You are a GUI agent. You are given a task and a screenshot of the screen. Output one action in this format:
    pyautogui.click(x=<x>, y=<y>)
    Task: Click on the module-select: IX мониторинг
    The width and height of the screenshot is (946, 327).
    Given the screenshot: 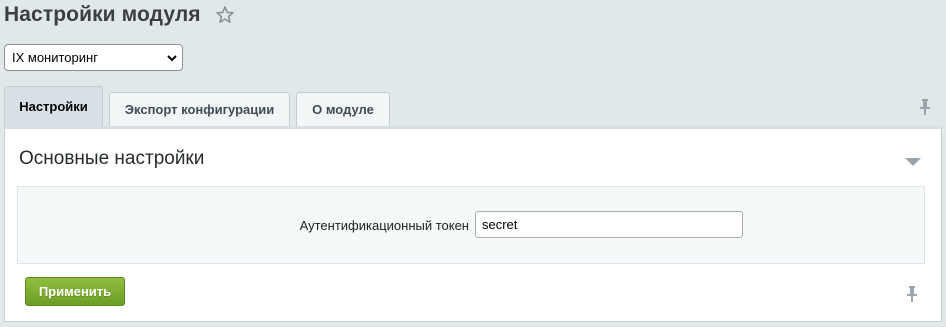 What is the action you would take?
    pyautogui.click(x=93, y=57)
    